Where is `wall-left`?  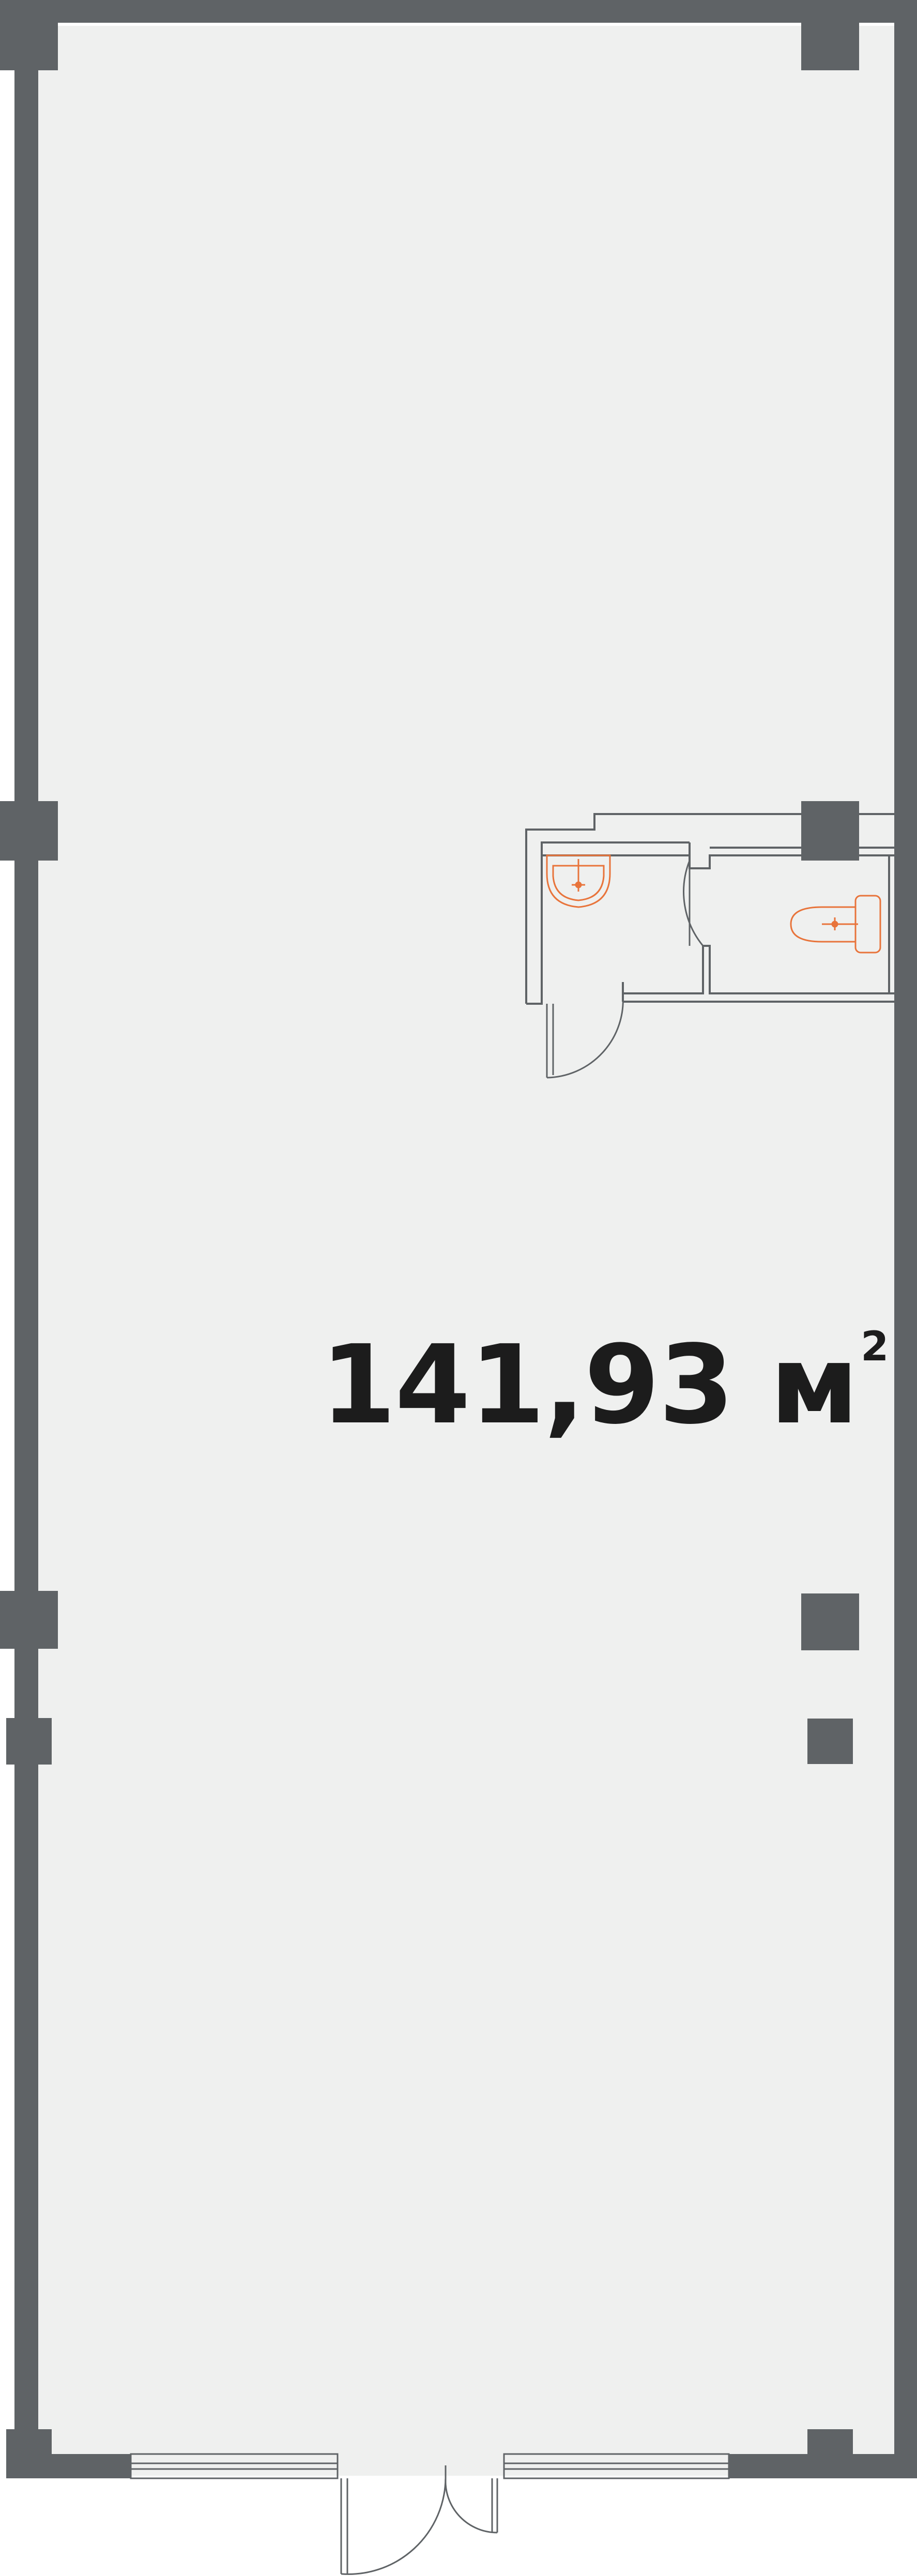
wall-left is located at coordinates (26, 1239).